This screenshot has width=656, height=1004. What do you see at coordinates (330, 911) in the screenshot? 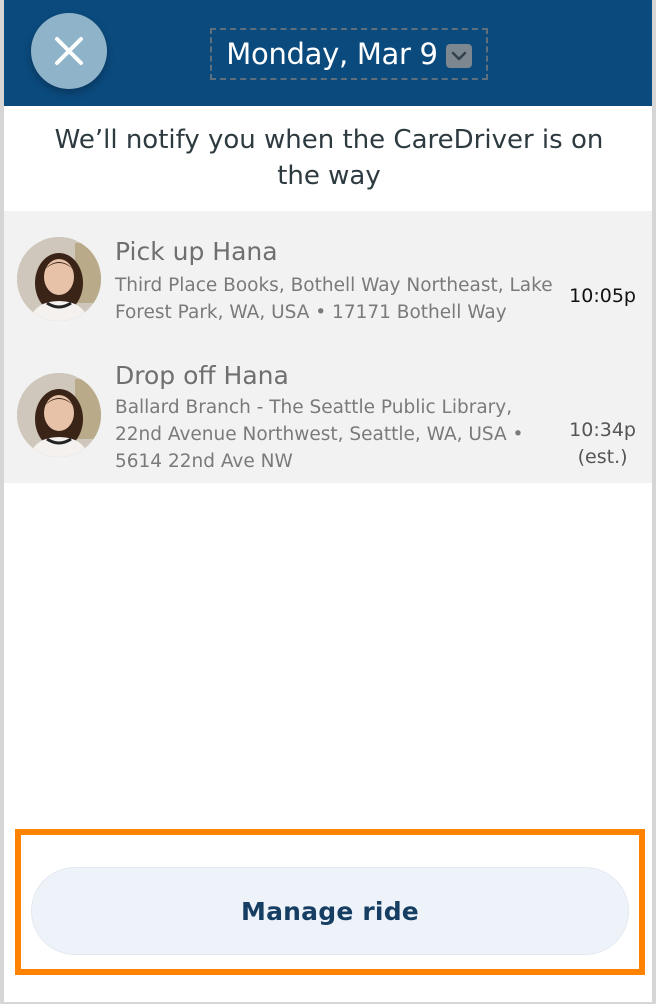
I see `manage-ride-button: Manage ride` at bounding box center [330, 911].